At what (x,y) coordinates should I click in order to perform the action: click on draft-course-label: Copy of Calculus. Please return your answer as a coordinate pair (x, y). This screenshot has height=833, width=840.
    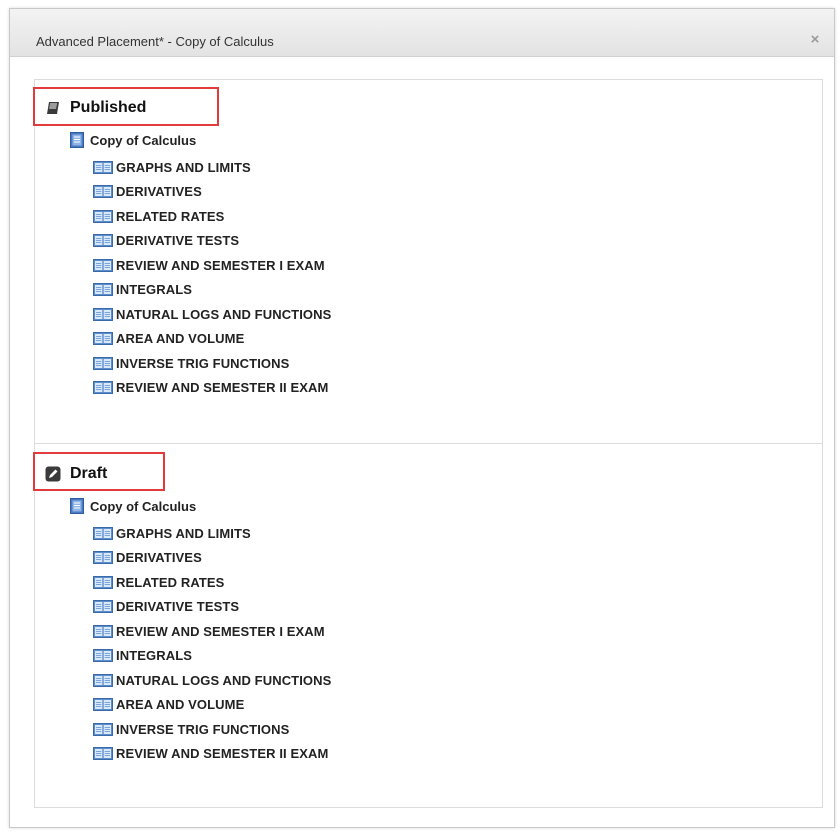
    Looking at the image, I should click on (143, 506).